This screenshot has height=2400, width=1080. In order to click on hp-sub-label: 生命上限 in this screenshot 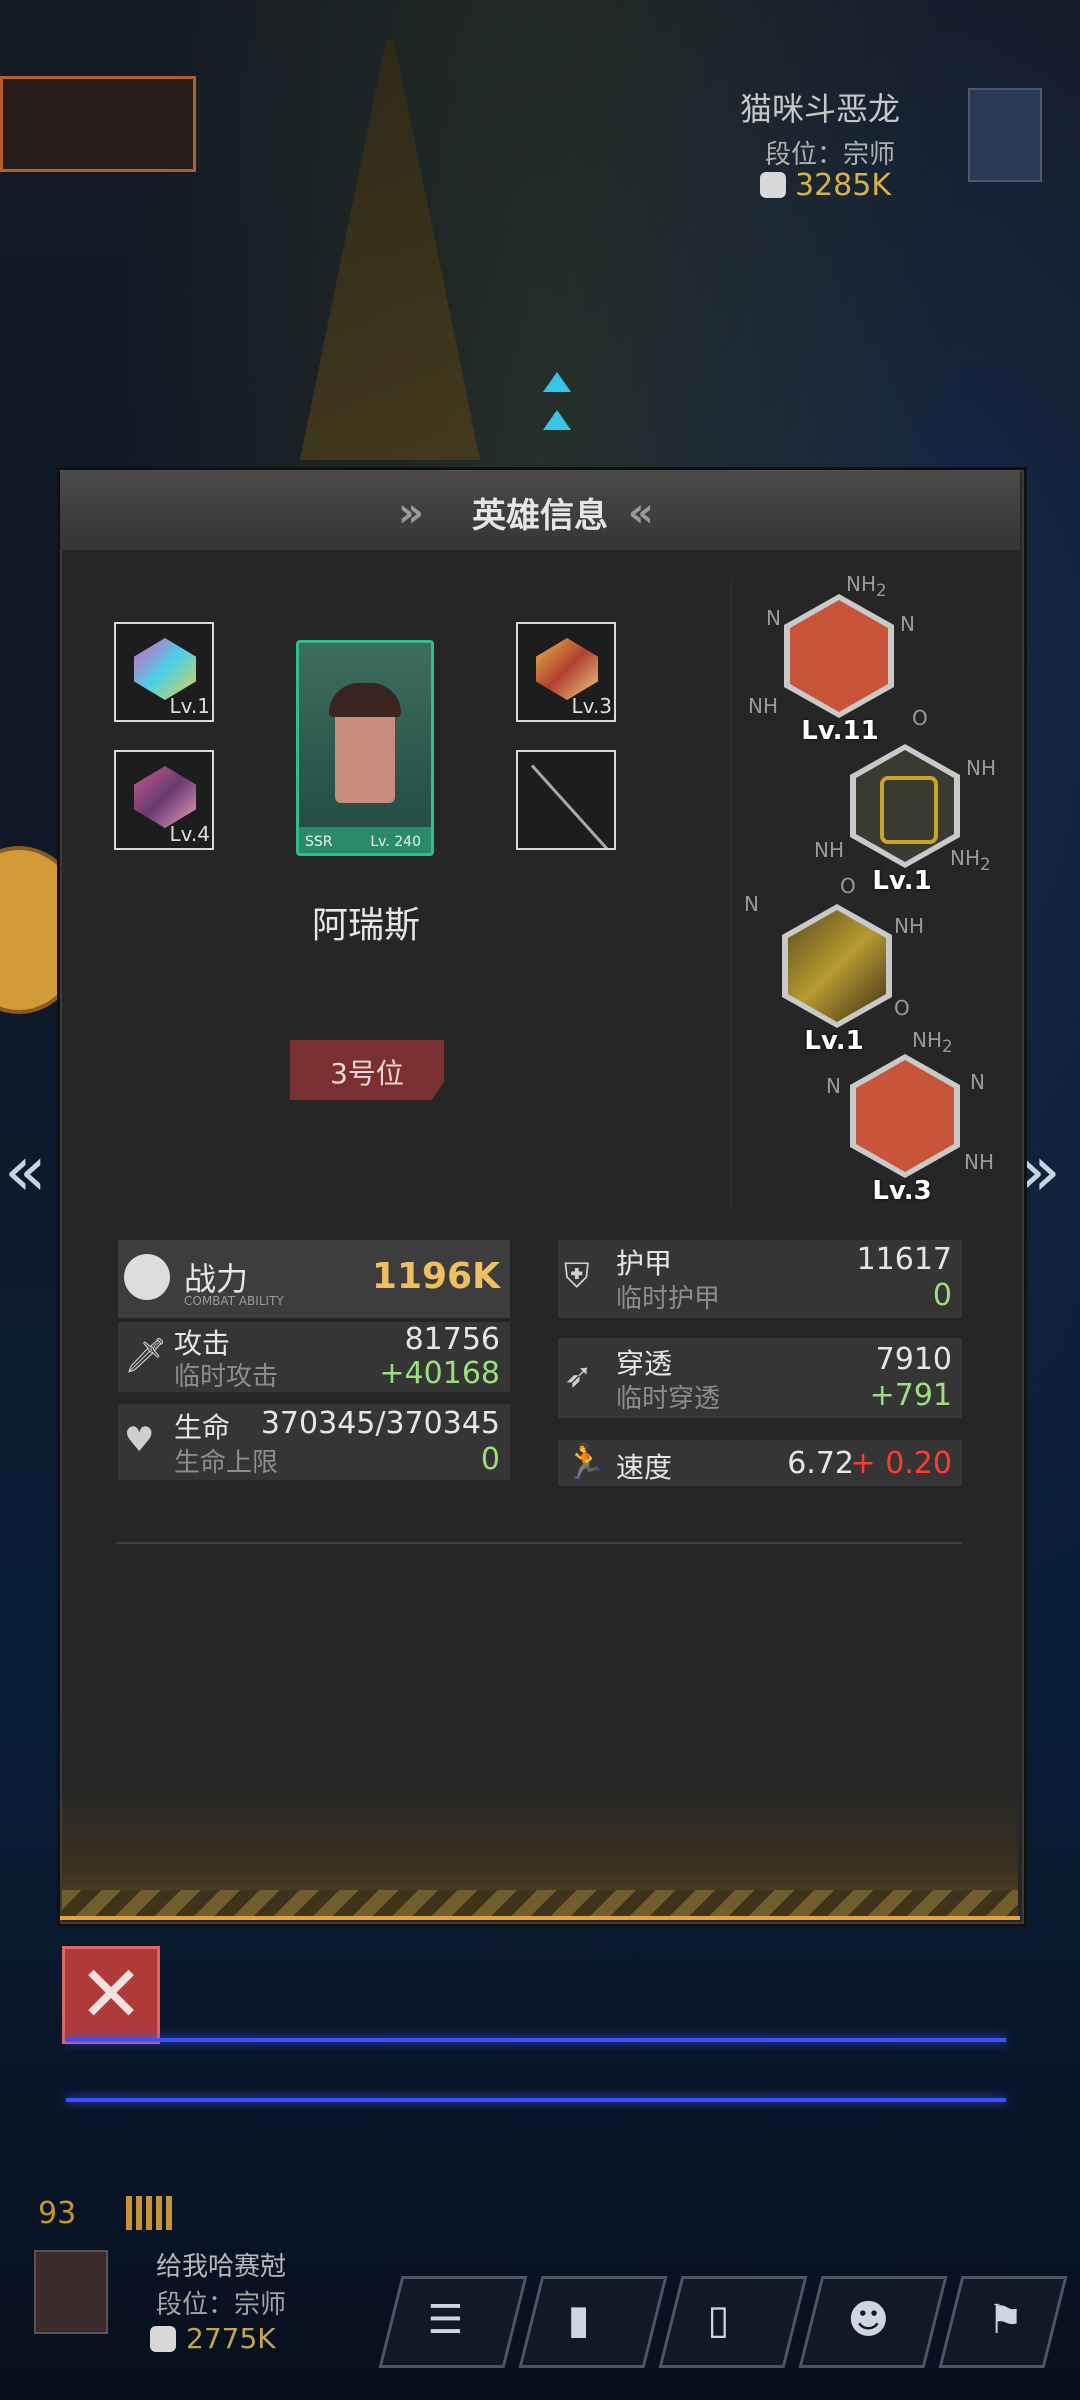, I will do `click(226, 1463)`.